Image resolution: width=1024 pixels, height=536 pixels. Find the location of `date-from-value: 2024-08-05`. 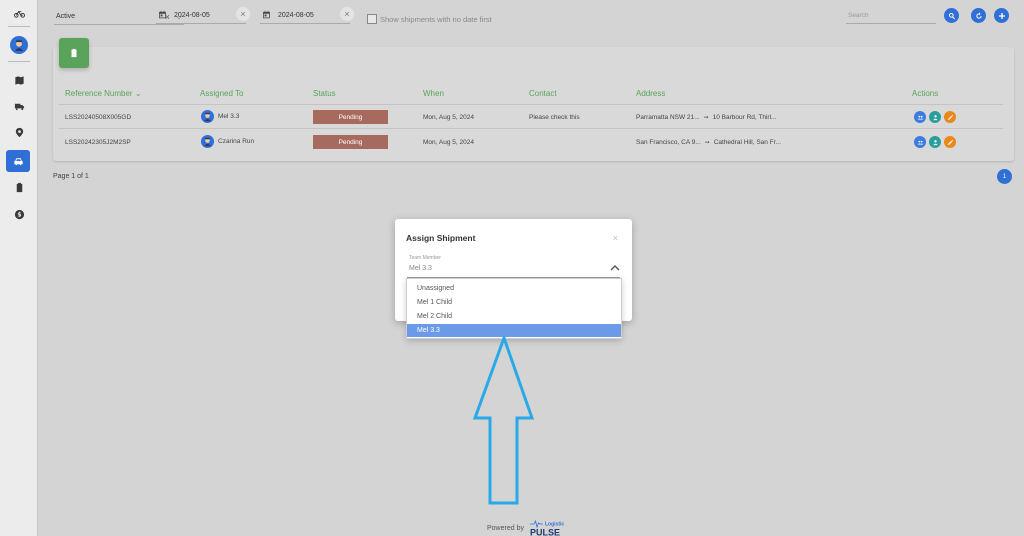

date-from-value: 2024-08-05 is located at coordinates (192, 15).